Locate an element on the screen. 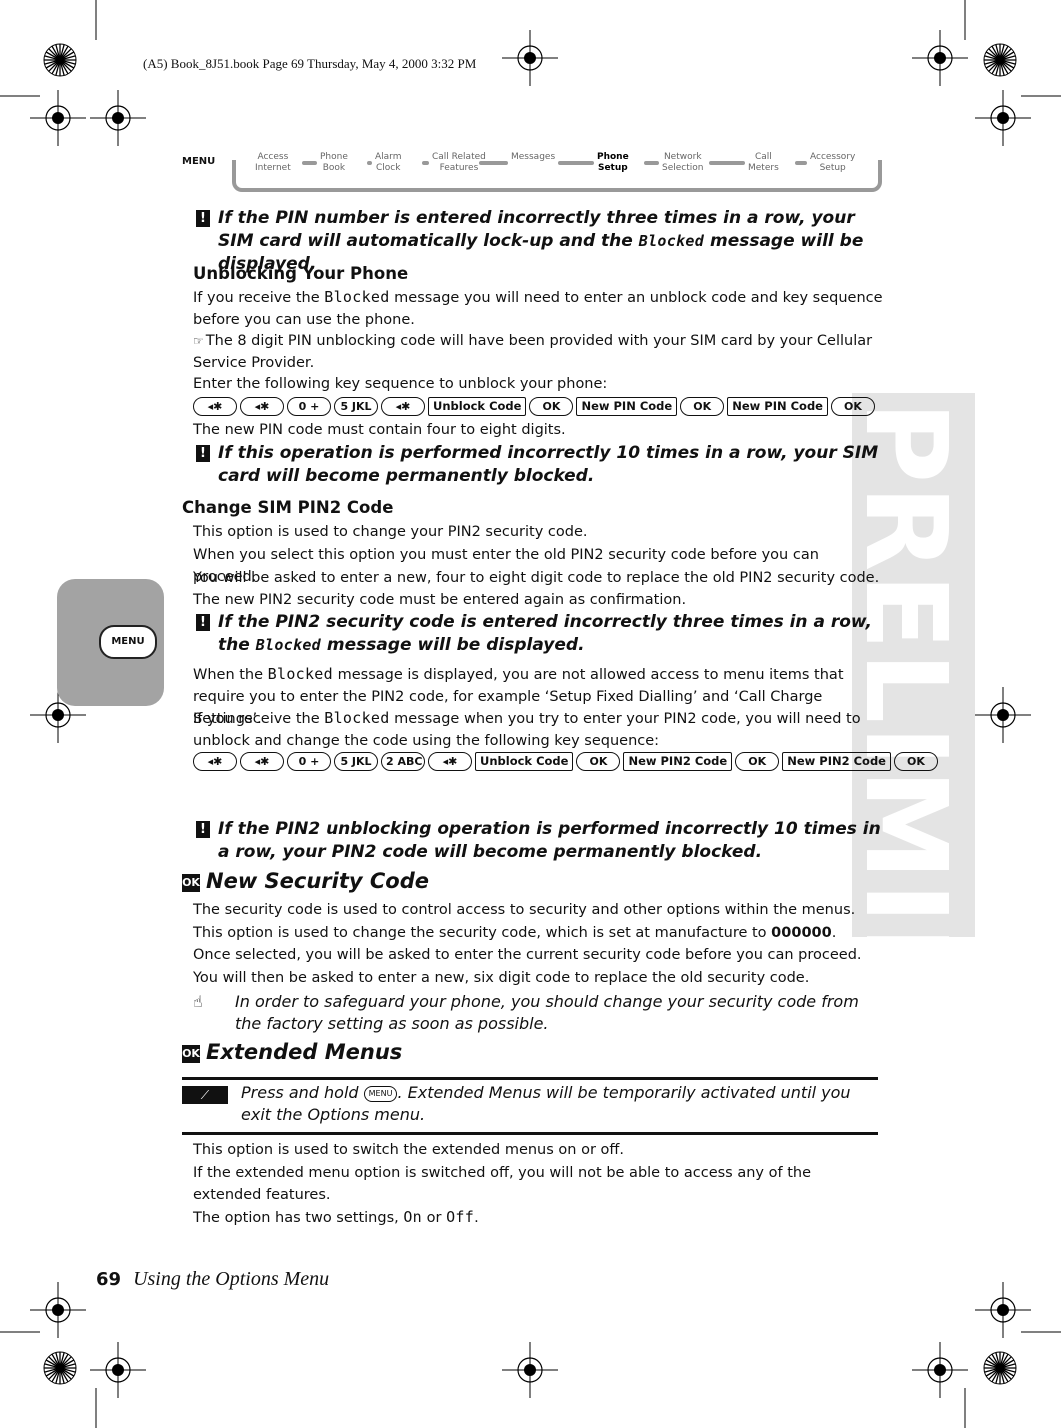 The width and height of the screenshot is (1061, 1428). section-heading: Change SIM PIN2 Code is located at coordinates (527, 508).